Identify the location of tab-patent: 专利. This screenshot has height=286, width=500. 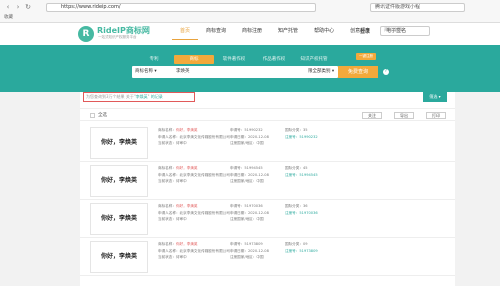
(154, 59).